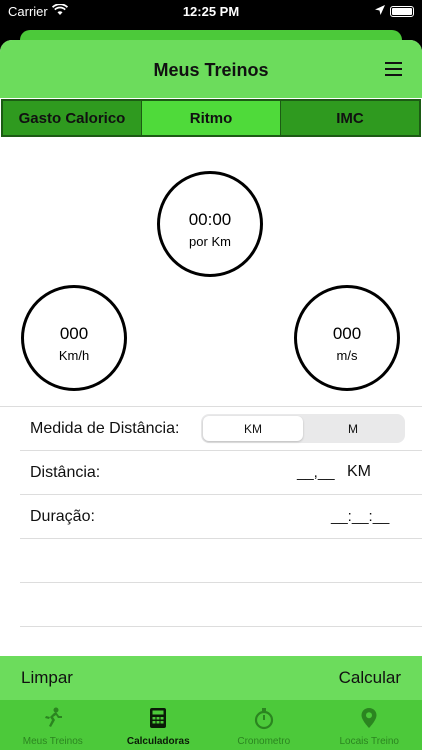 This screenshot has height=750, width=422. What do you see at coordinates (47, 678) in the screenshot?
I see `clear-button: Limpar` at bounding box center [47, 678].